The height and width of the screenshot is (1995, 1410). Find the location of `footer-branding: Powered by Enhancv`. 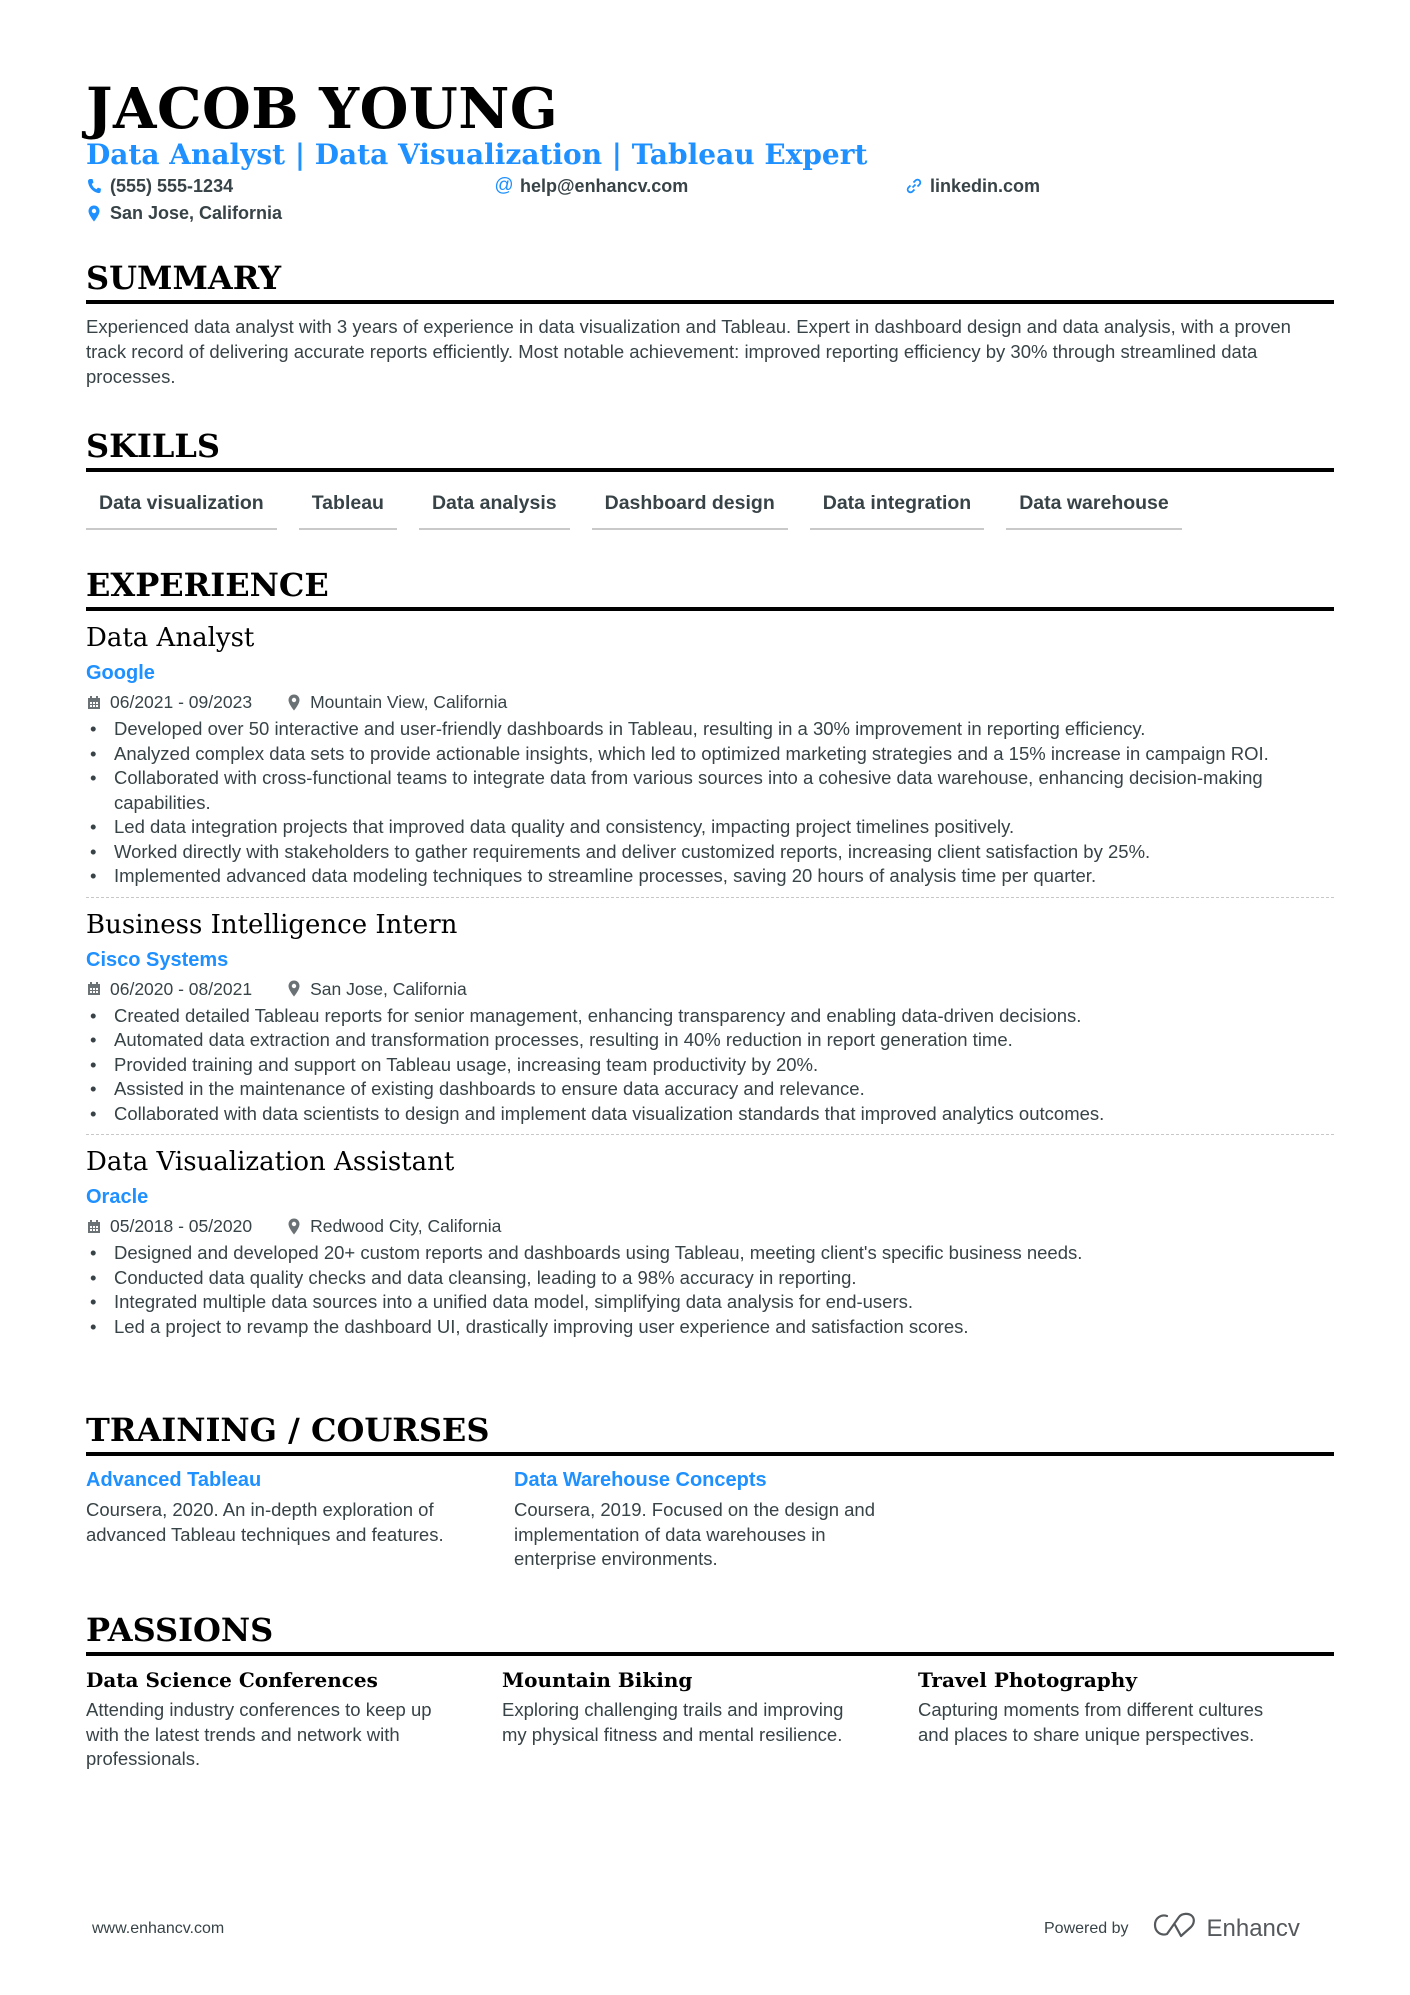

footer-branding: Powered by Enhancv is located at coordinates (1172, 1928).